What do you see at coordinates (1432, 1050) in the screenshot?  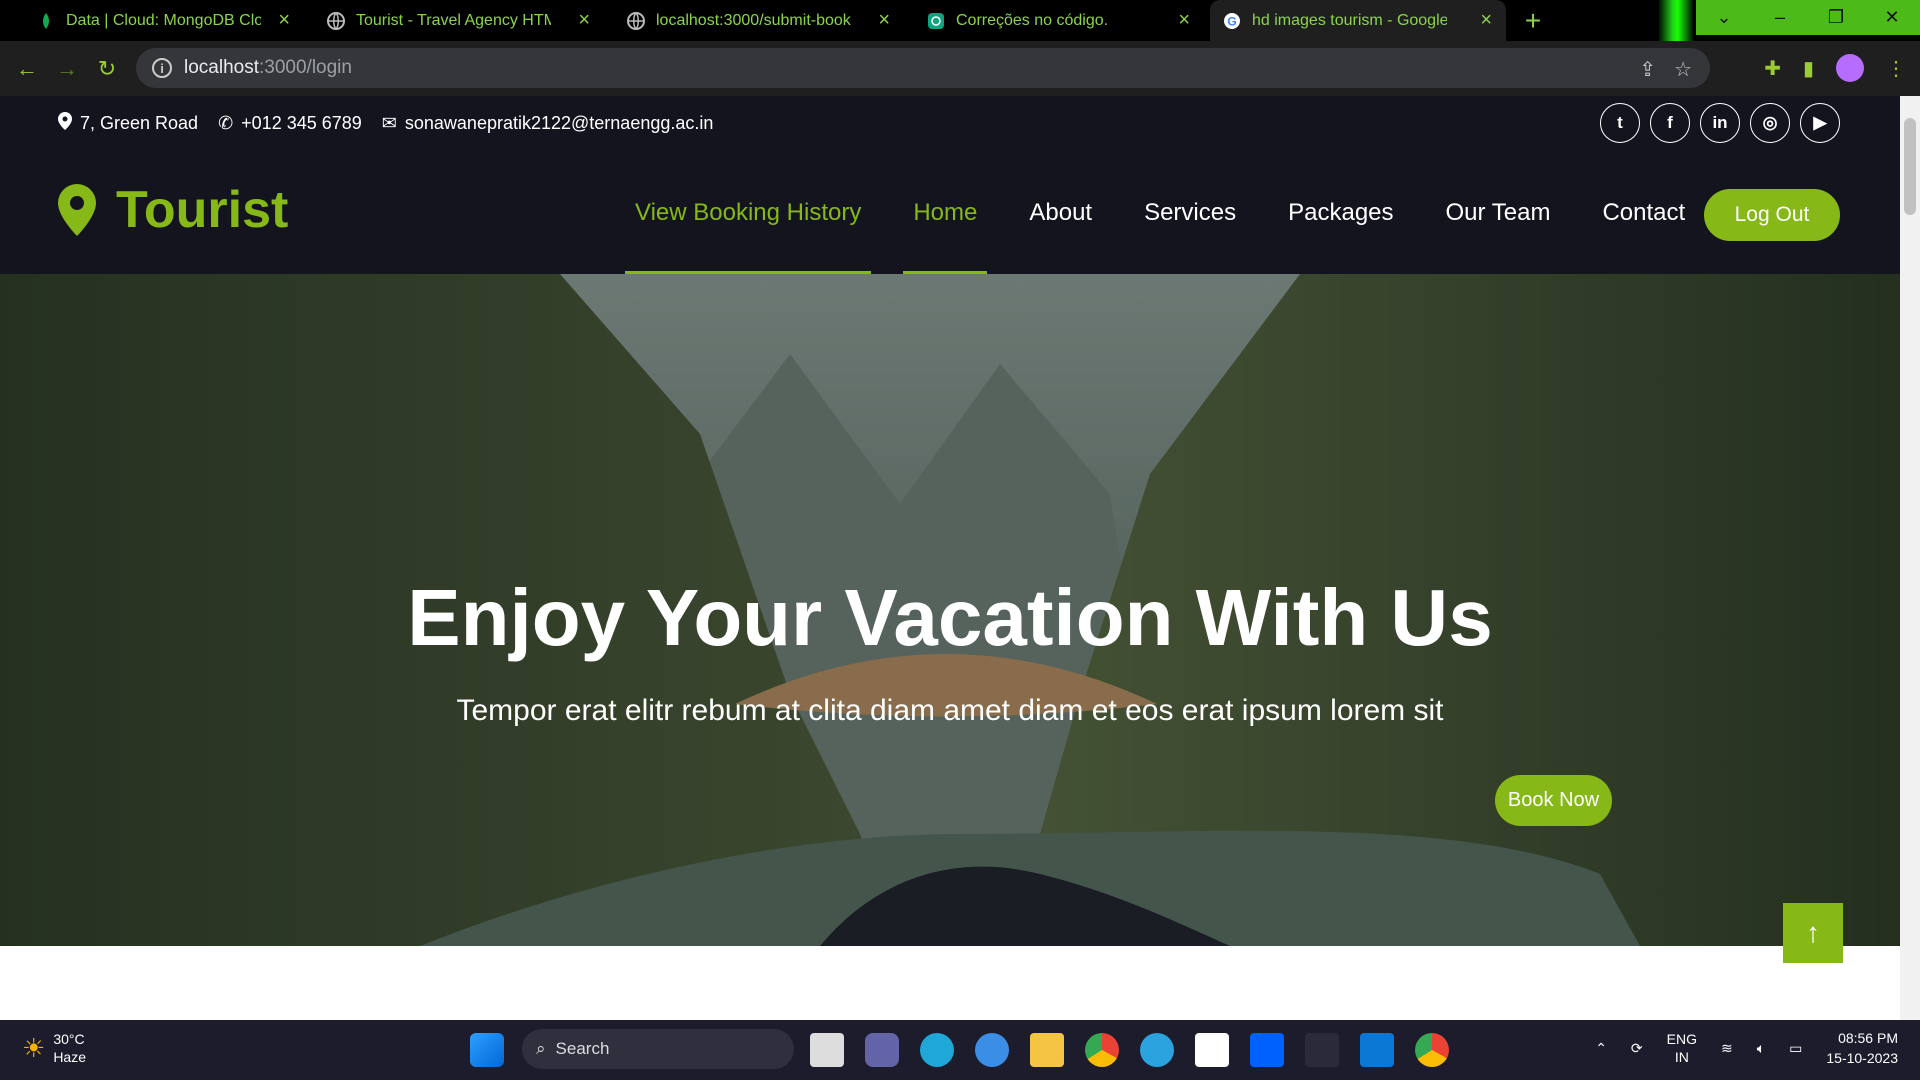 I see `chrome-profile-icon` at bounding box center [1432, 1050].